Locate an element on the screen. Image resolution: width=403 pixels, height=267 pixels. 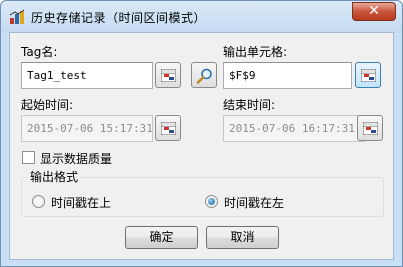
radio-timestamp-top-label: 时间戳在上 is located at coordinates (81, 203).